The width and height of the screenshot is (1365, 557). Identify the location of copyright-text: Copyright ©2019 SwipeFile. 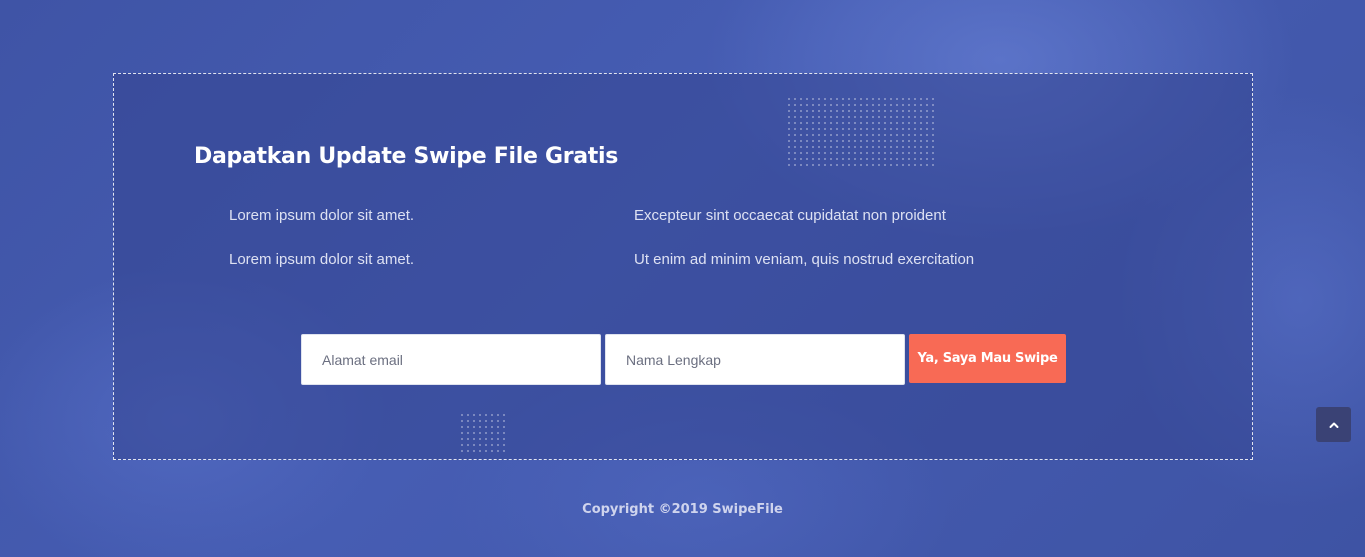
(682, 509).